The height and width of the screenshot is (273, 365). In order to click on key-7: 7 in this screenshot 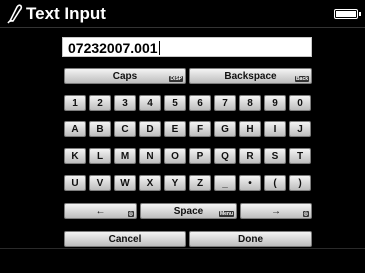, I will do `click(225, 103)`.